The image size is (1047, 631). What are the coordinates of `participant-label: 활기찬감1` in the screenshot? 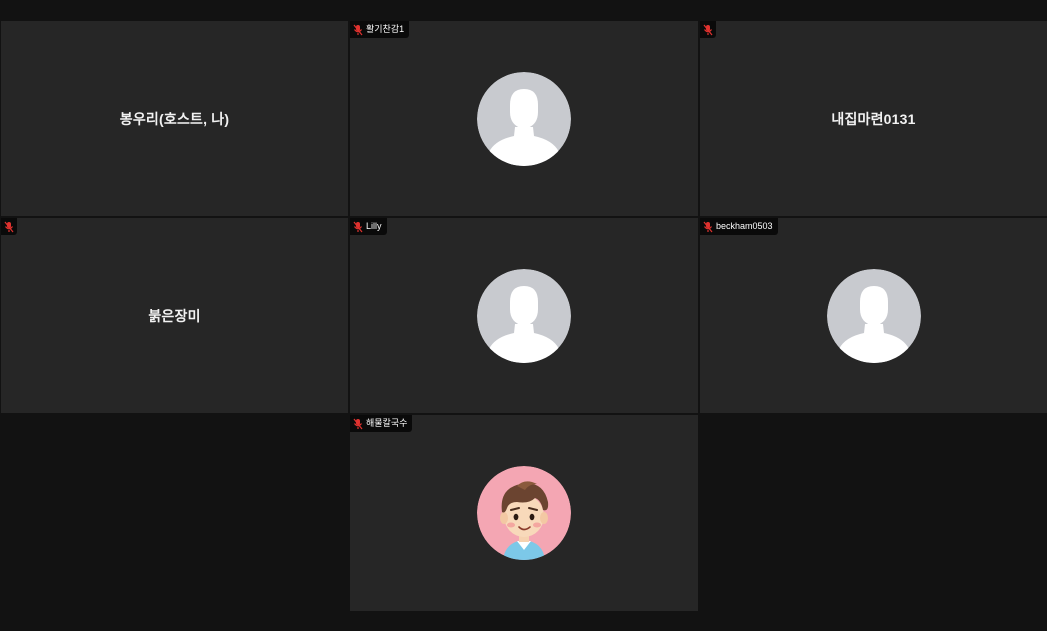 It's located at (380, 29).